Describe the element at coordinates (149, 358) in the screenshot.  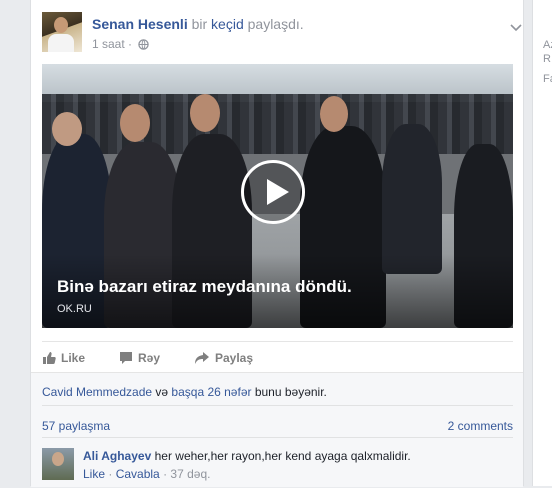
I see `comment-label: Rəy` at that location.